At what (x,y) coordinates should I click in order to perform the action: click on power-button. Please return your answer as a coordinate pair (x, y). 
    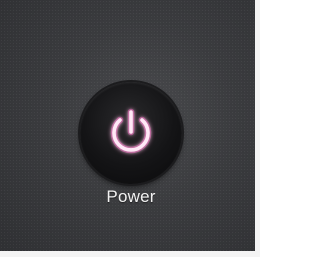
    Looking at the image, I should click on (131, 133).